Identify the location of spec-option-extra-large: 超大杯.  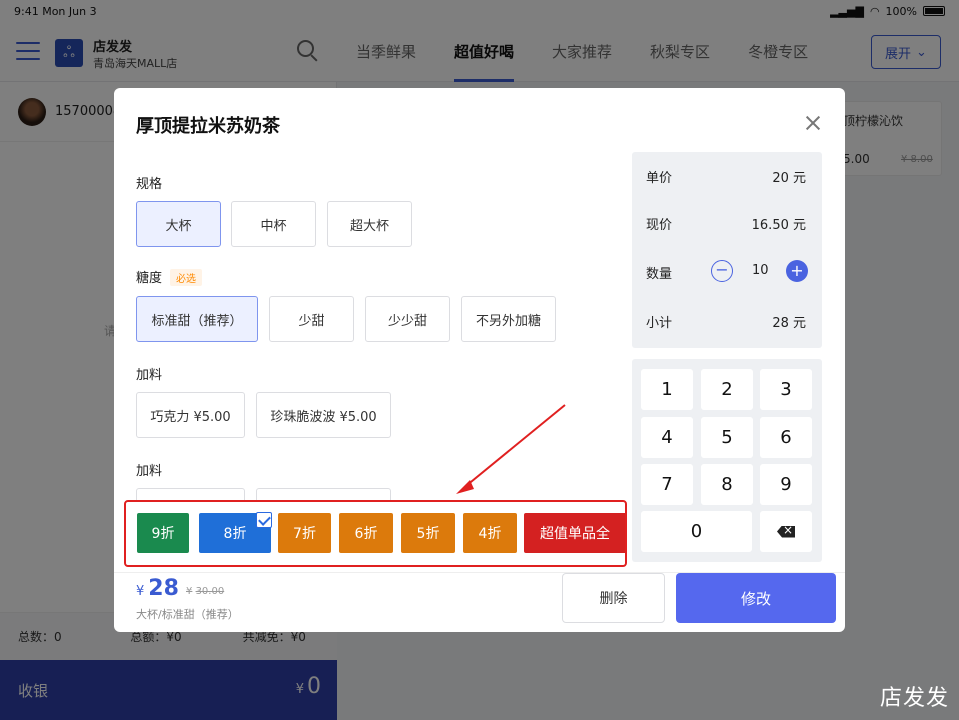
(369, 224).